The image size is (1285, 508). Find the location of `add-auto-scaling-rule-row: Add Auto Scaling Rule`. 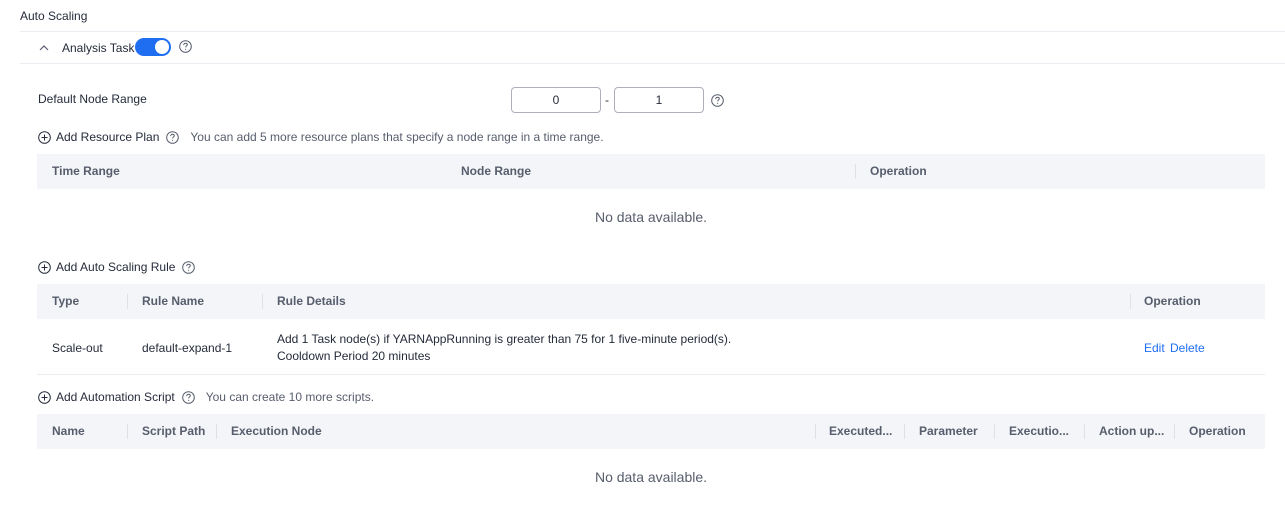

add-auto-scaling-rule-row: Add Auto Scaling Rule is located at coordinates (117, 267).